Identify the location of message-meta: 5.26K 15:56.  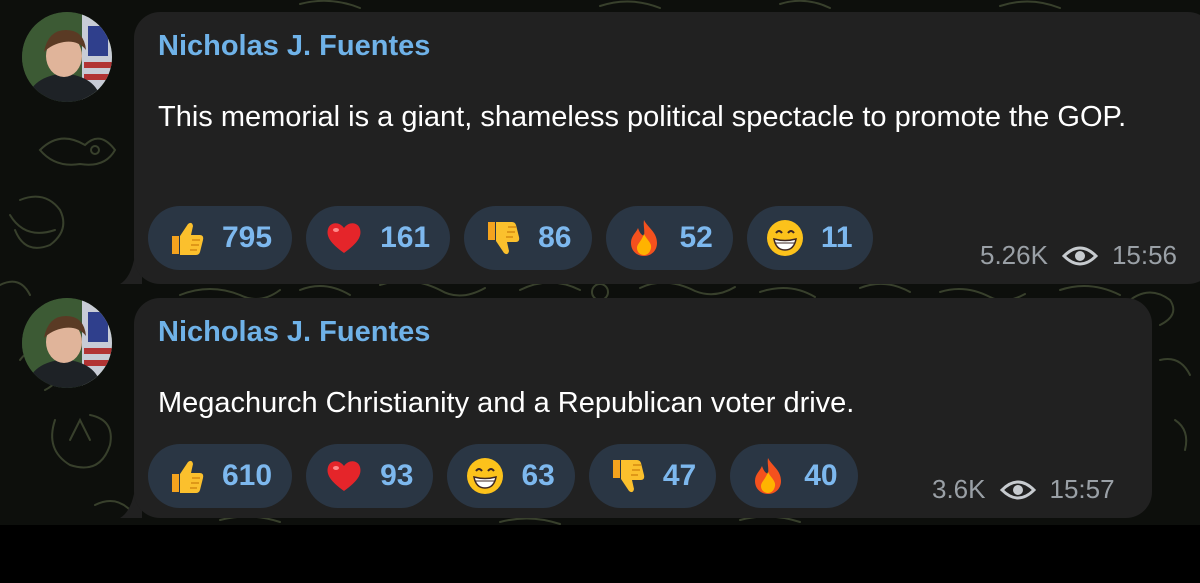
(1078, 255).